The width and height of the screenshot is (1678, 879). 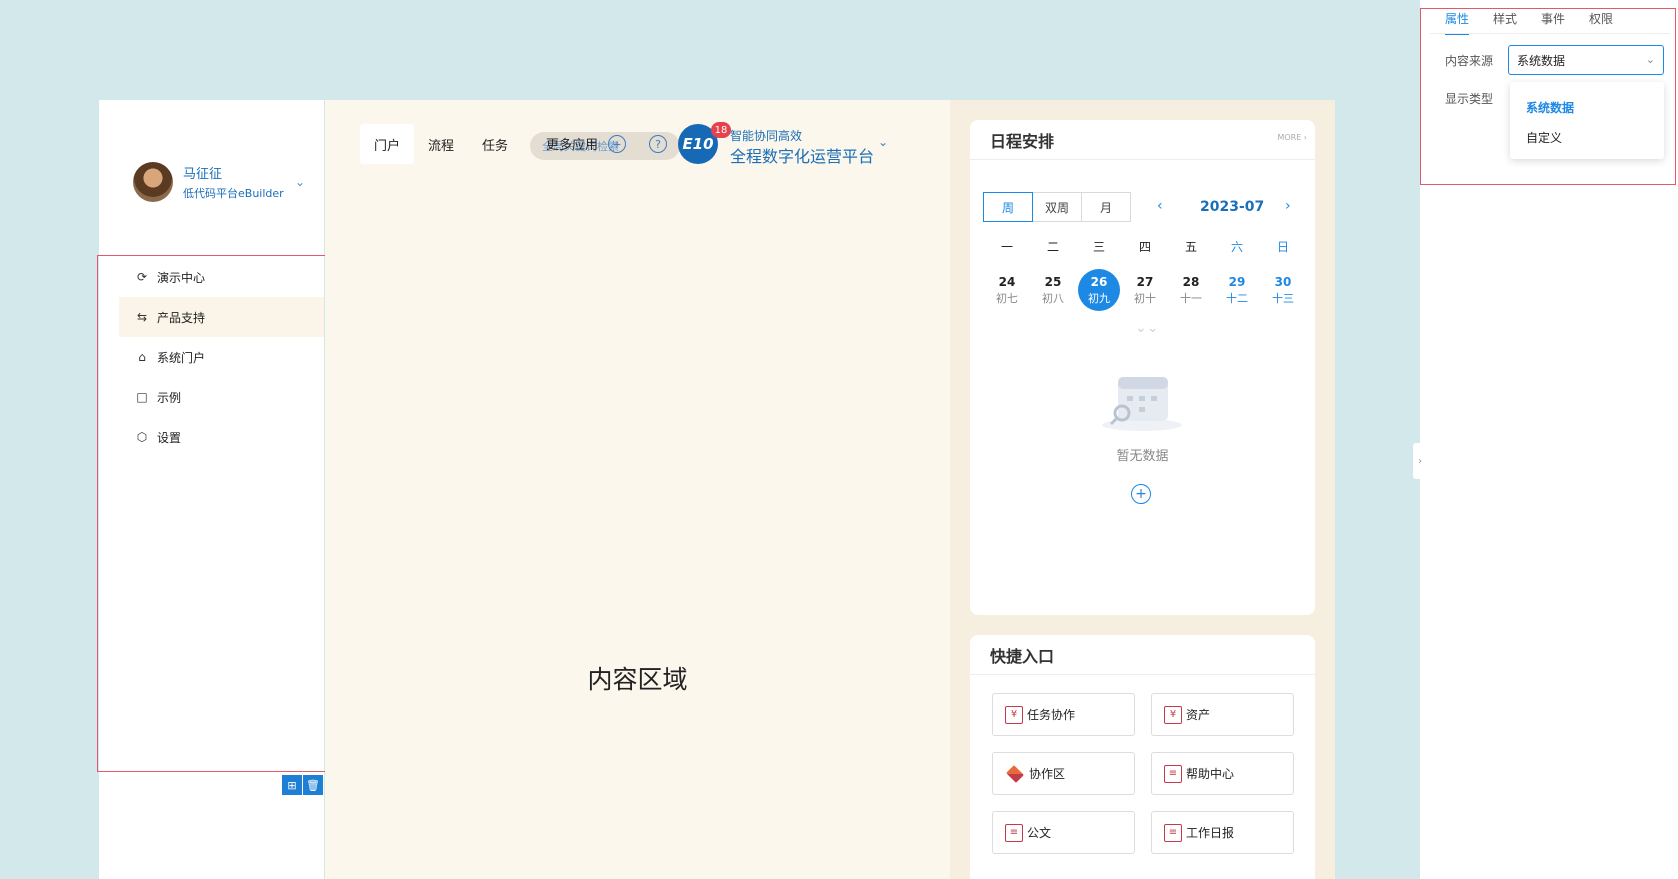 What do you see at coordinates (1063, 714) in the screenshot?
I see `quick-entry-task-collab: ¥ 任务协作` at bounding box center [1063, 714].